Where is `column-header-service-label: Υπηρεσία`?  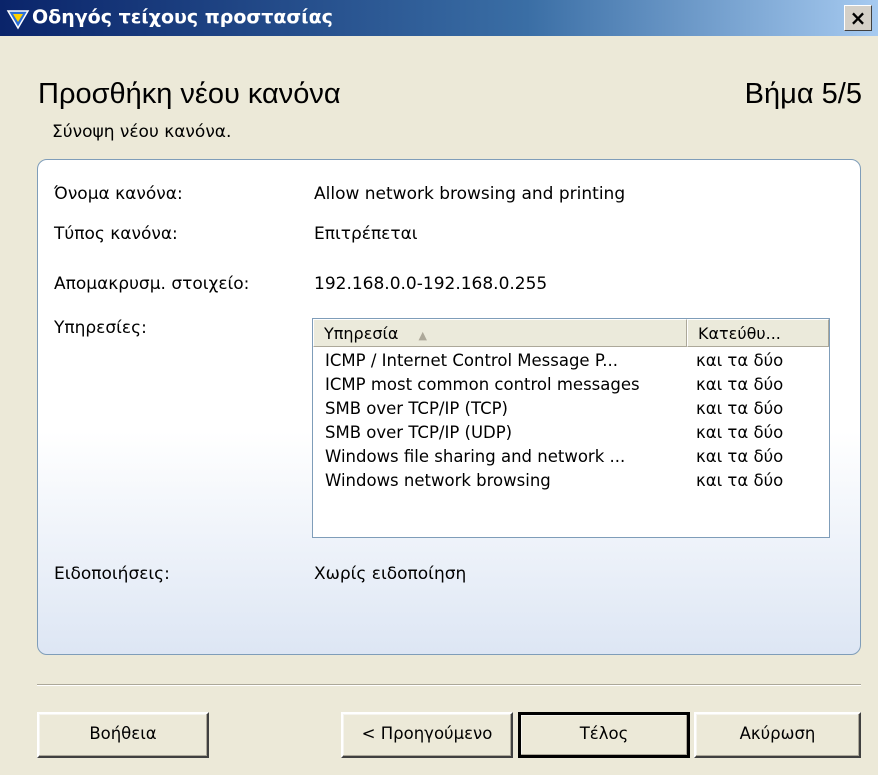 column-header-service-label: Υπηρεσία is located at coordinates (361, 333).